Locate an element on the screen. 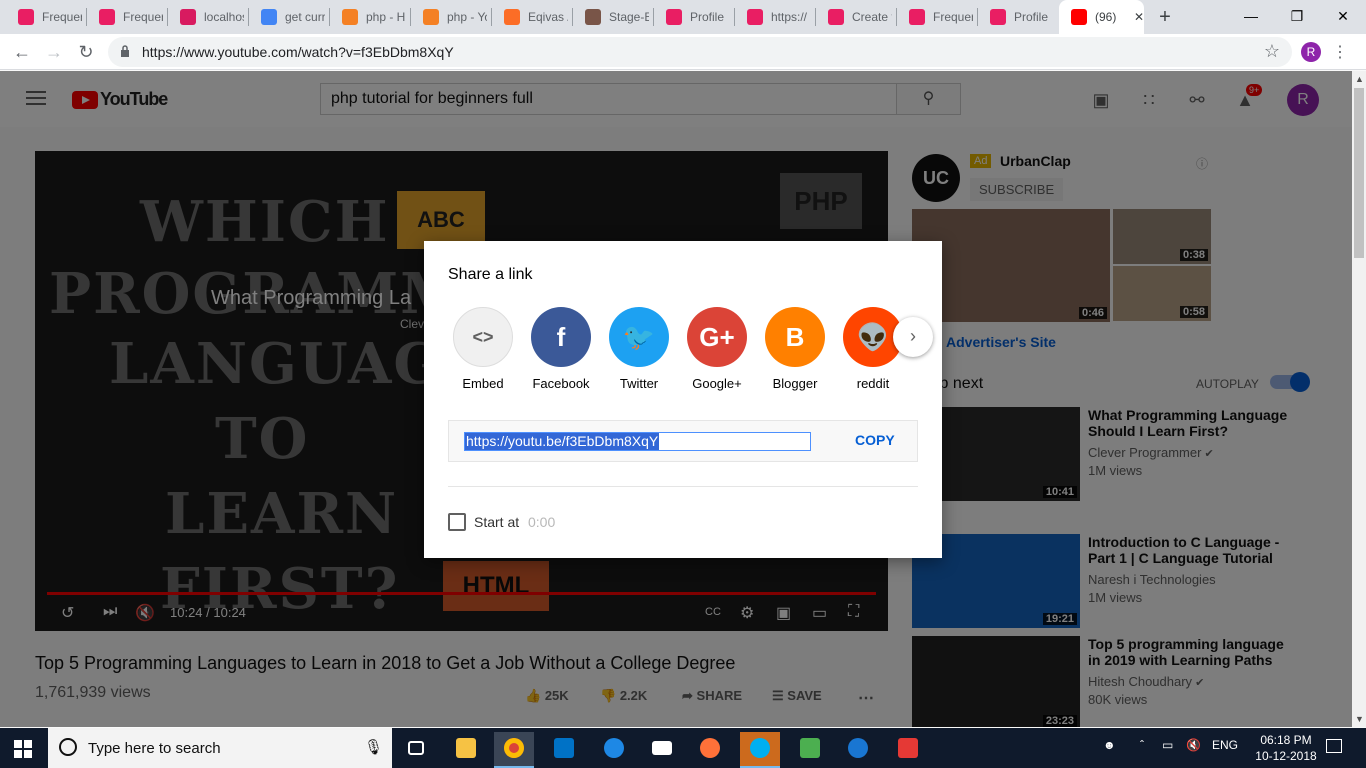 The image size is (1366, 768). mail-icon is located at coordinates (662, 749).